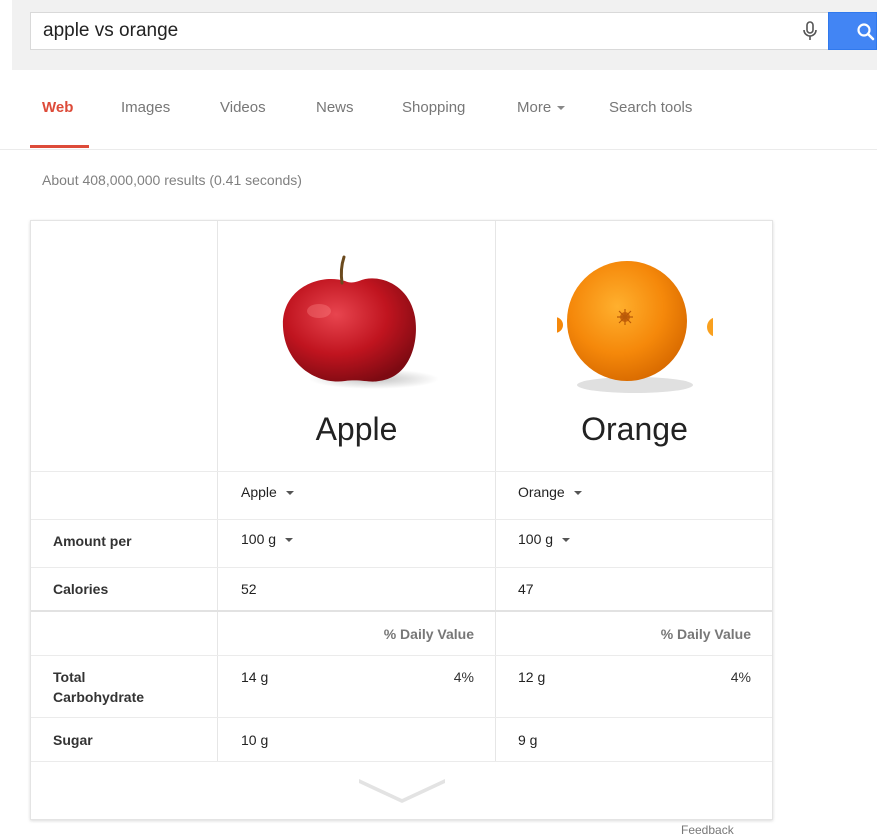 Image resolution: width=877 pixels, height=838 pixels. What do you see at coordinates (650, 107) in the screenshot?
I see `tab-search-tools: Search tools` at bounding box center [650, 107].